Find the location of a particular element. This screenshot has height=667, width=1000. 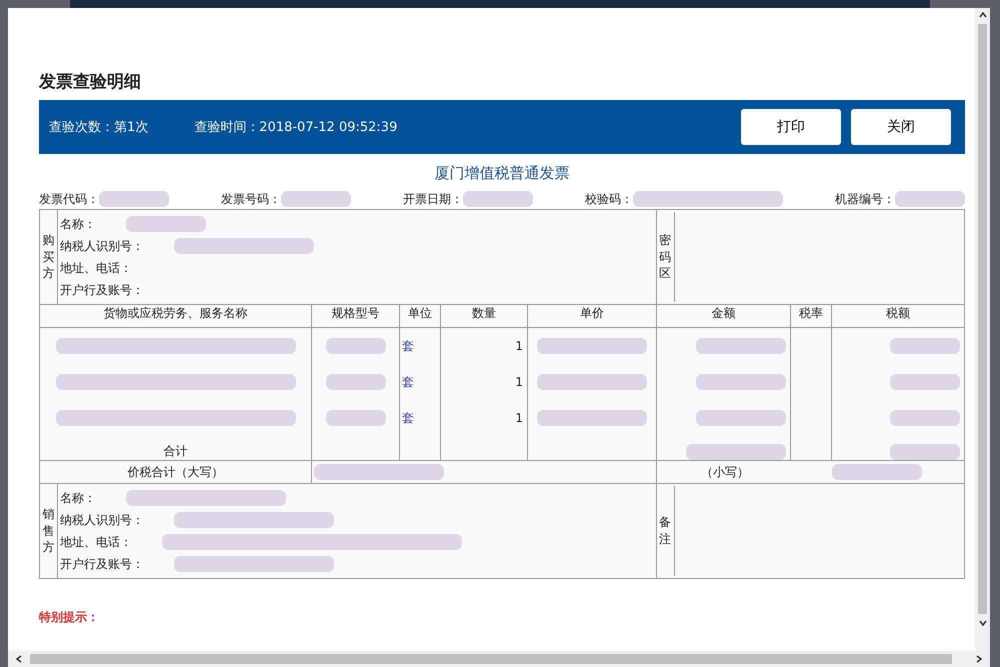

check-time: 查验时间：2018-07-12 09:52:39 is located at coordinates (296, 127).